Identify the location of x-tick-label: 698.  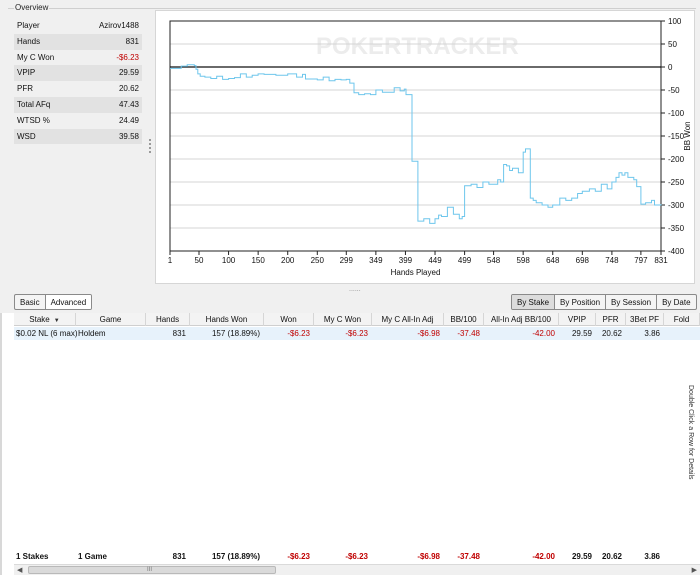
(583, 260).